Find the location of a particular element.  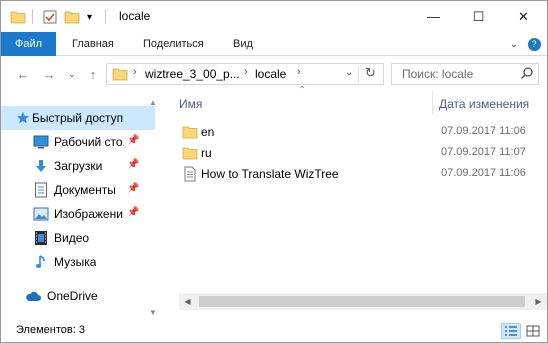

details-view-button is located at coordinates (511, 331).